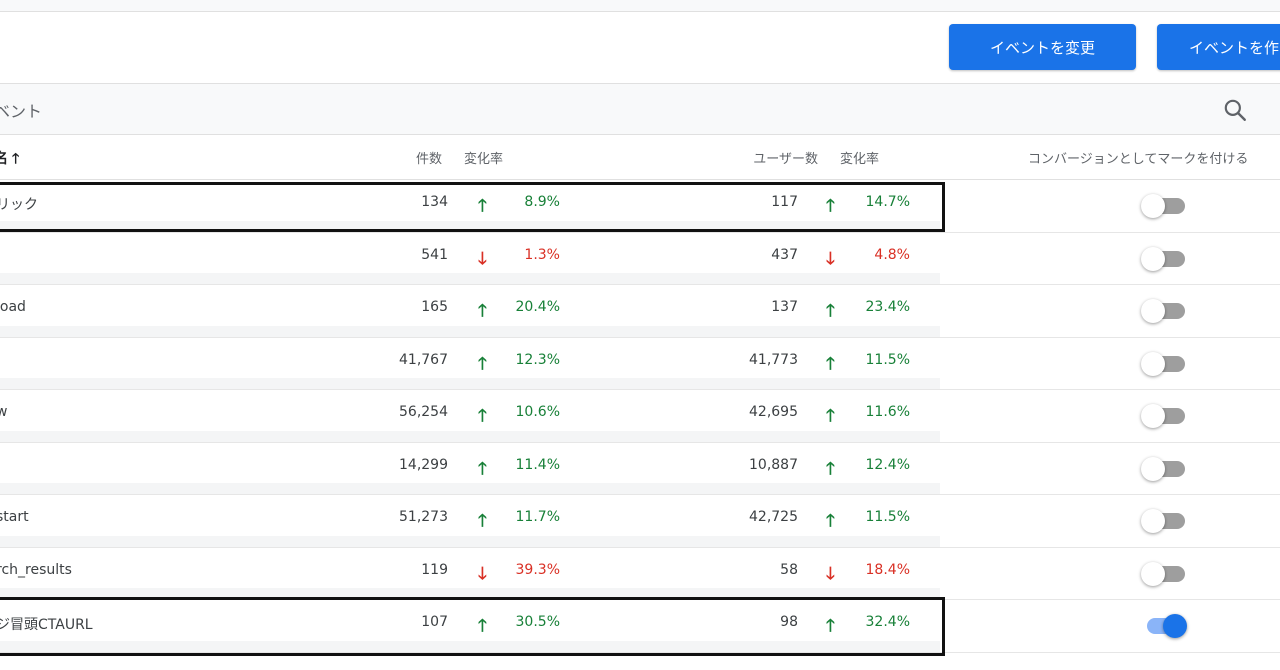 The width and height of the screenshot is (1280, 670). I want to click on event-count: 165, so click(434, 307).